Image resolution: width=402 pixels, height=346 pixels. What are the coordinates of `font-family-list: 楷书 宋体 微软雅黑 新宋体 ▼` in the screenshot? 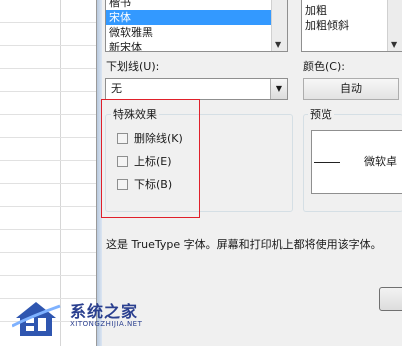 It's located at (196, 26).